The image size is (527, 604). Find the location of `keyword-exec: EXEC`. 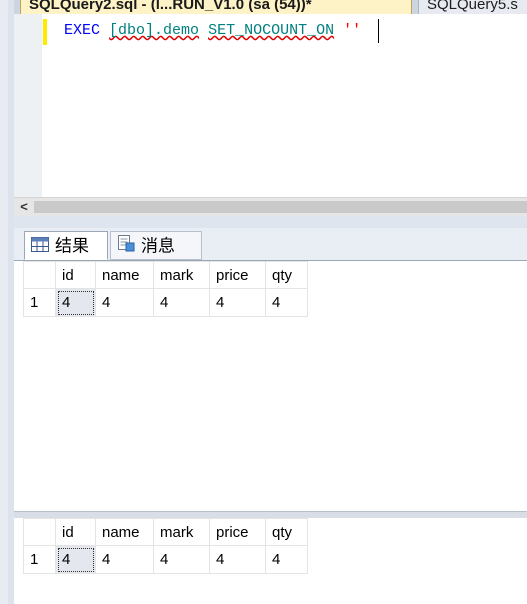

keyword-exec: EXEC is located at coordinates (82, 30).